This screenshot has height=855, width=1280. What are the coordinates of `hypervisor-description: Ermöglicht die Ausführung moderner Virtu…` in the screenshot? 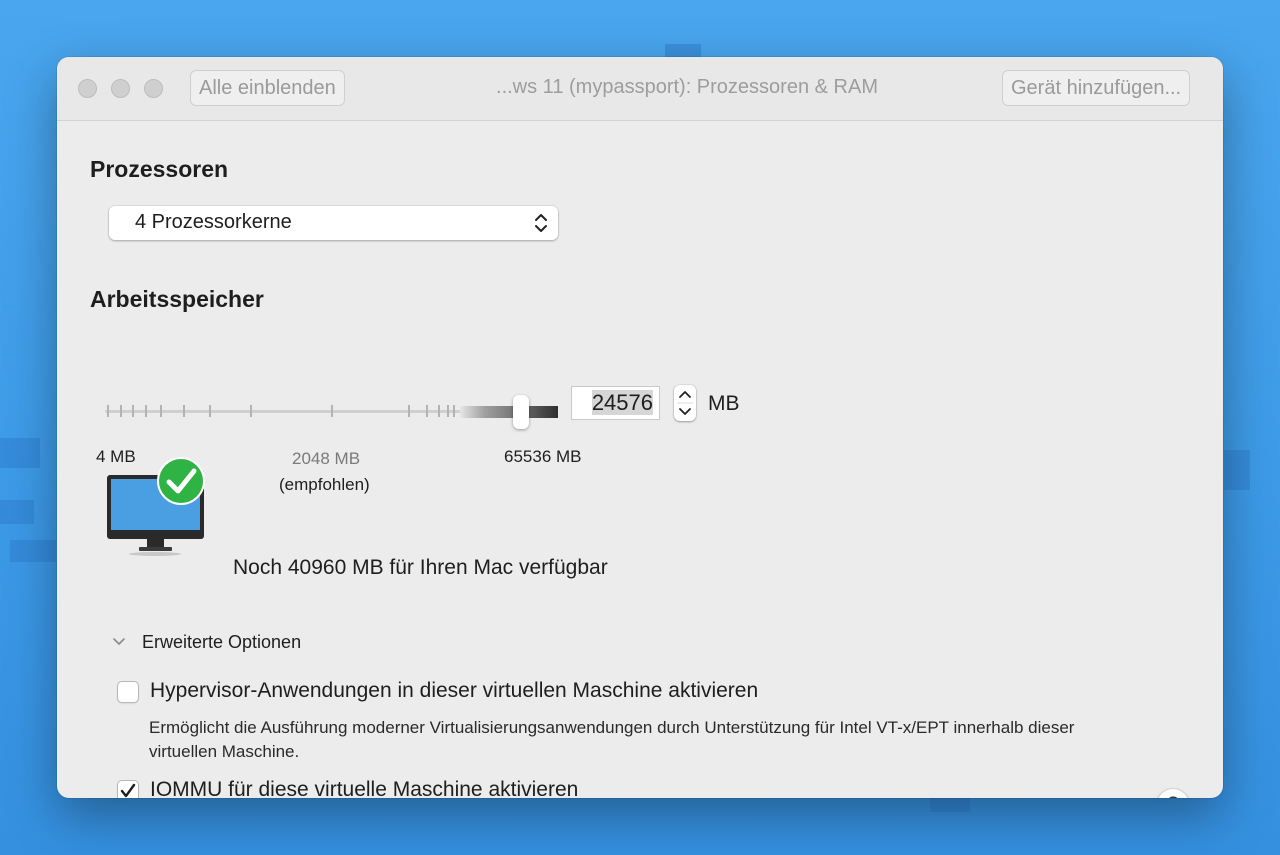 It's located at (612, 739).